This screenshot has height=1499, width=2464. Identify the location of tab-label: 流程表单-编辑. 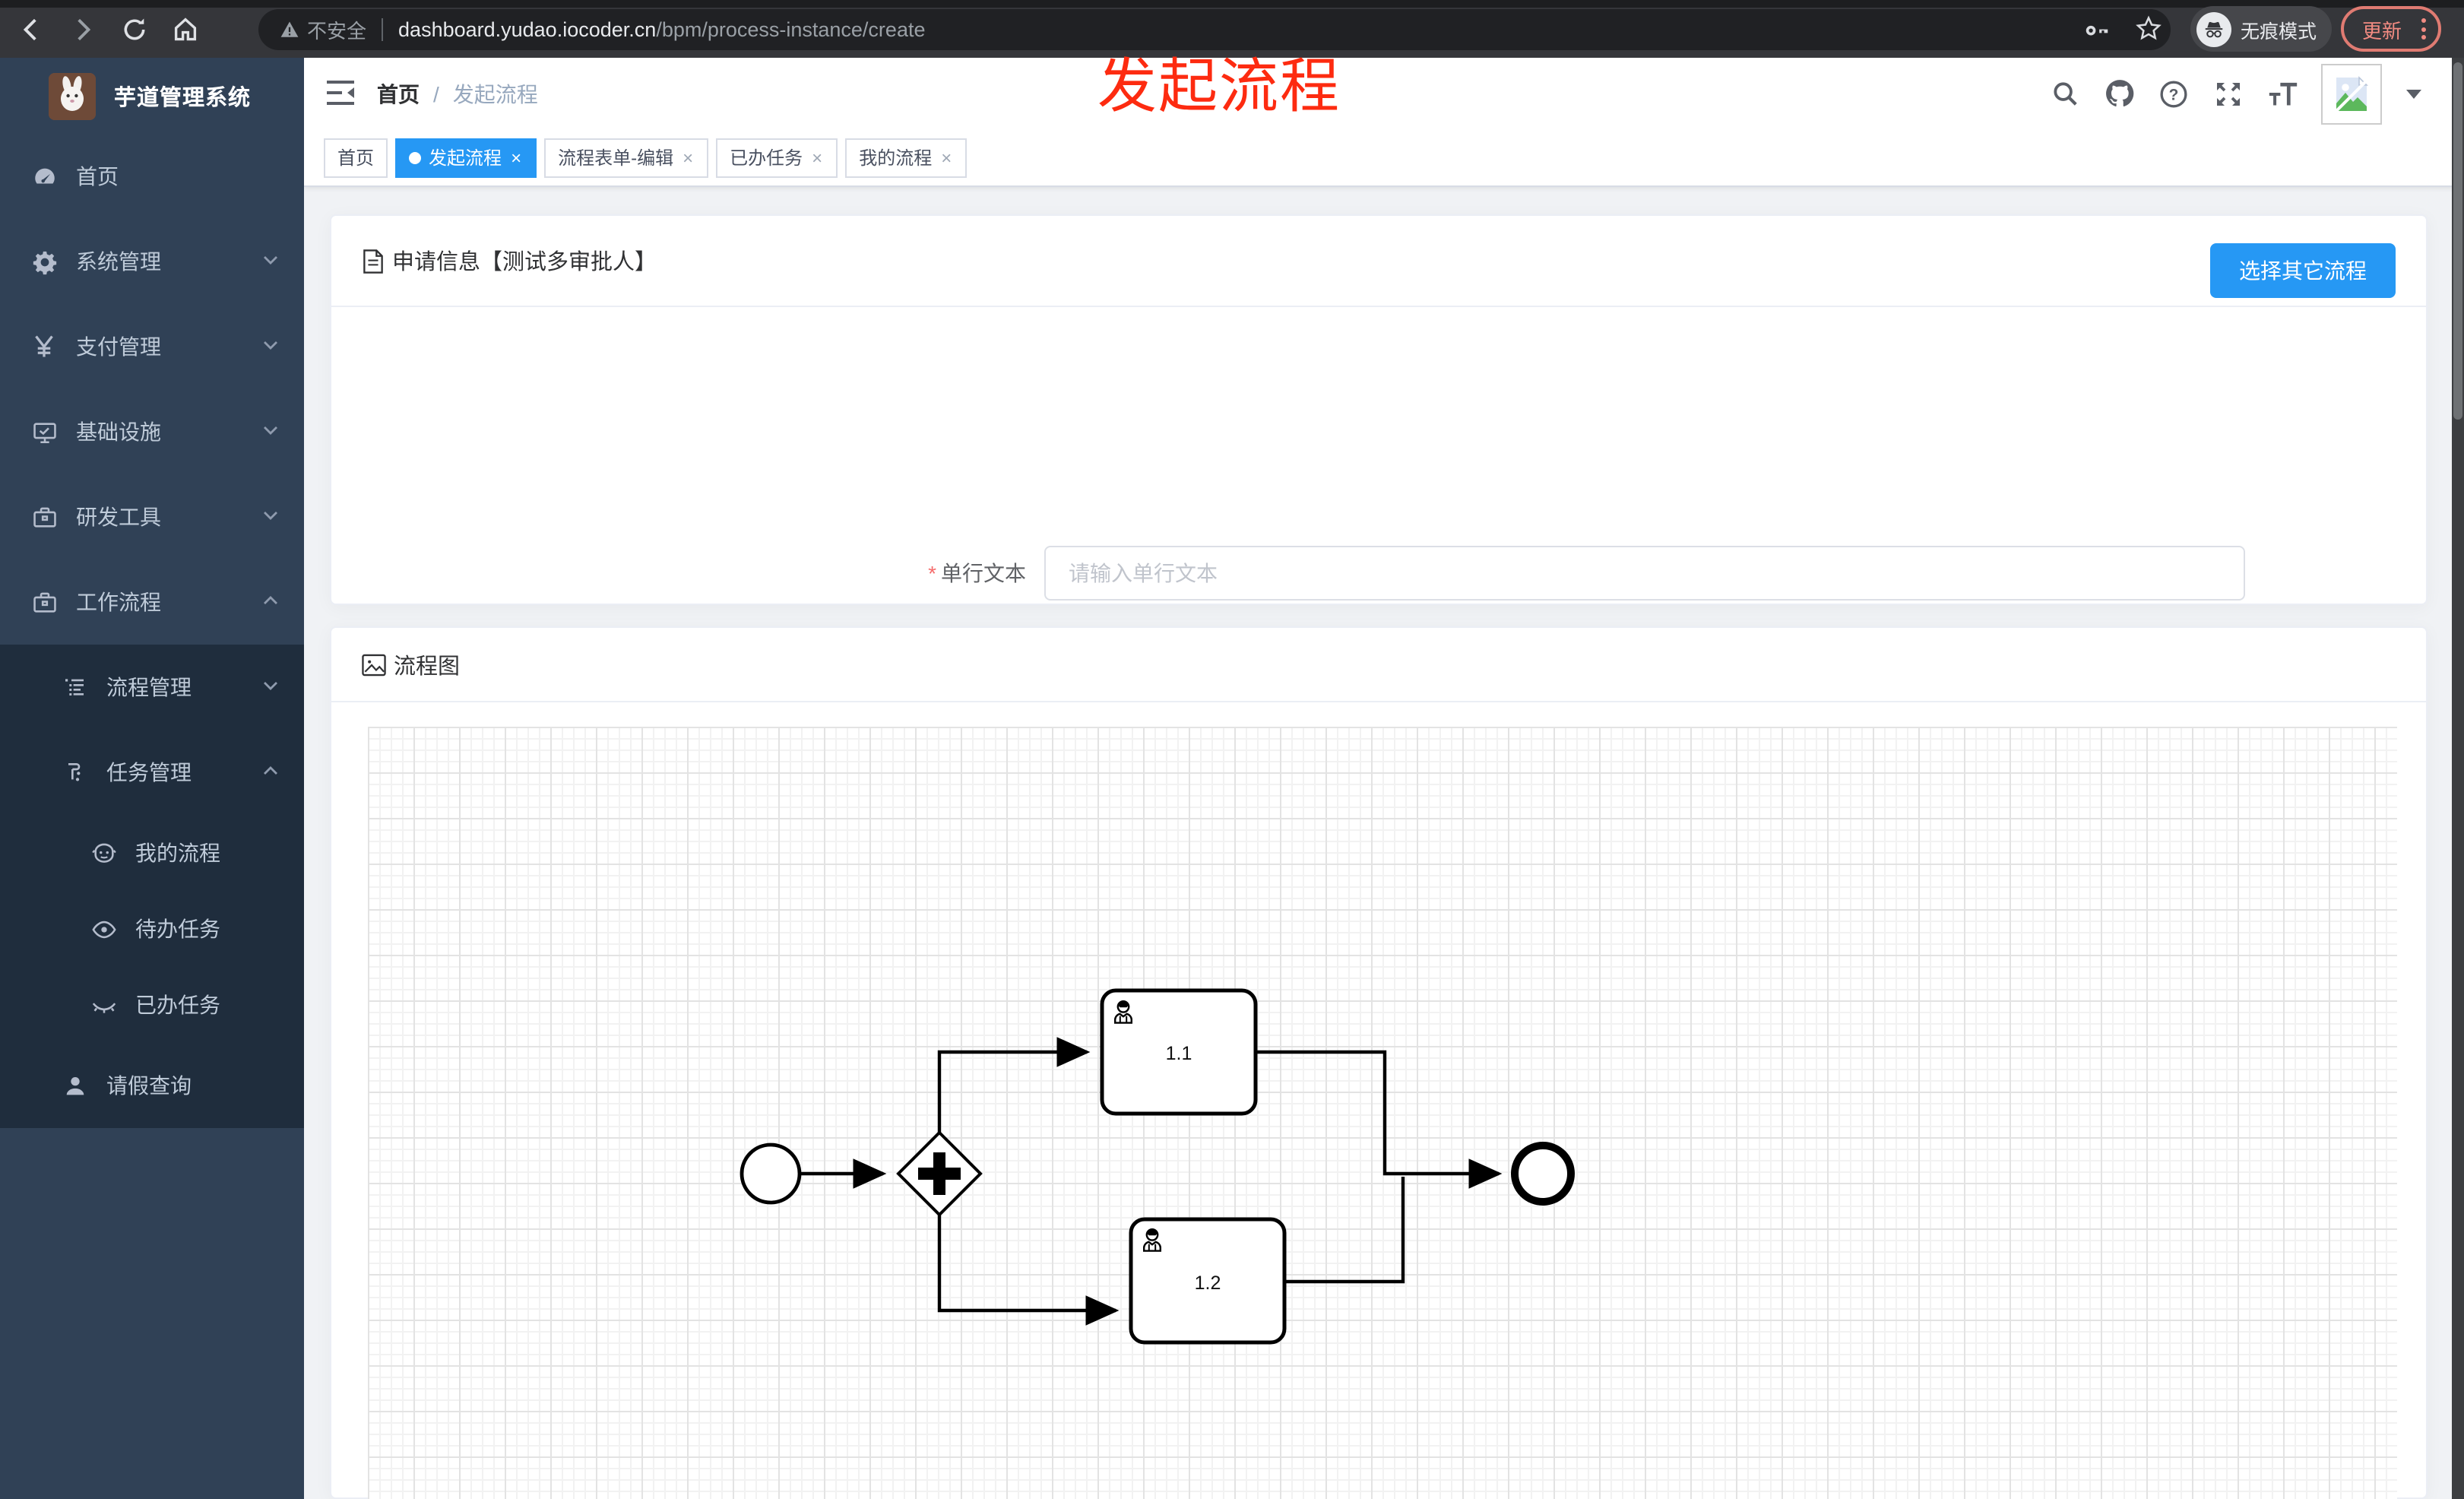
(616, 158).